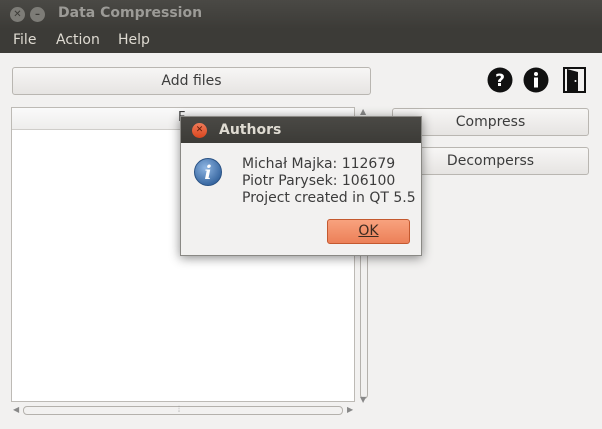 This screenshot has height=429, width=602. I want to click on window-close-button: ✕, so click(17, 14).